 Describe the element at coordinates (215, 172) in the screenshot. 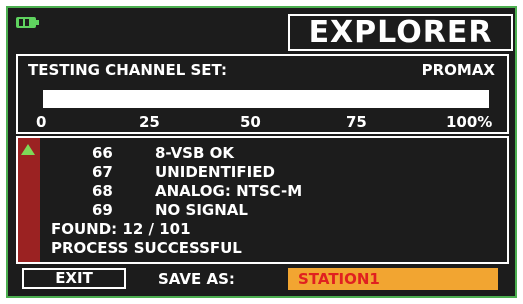

I see `channel-status: UNIDENTIFIED` at that location.